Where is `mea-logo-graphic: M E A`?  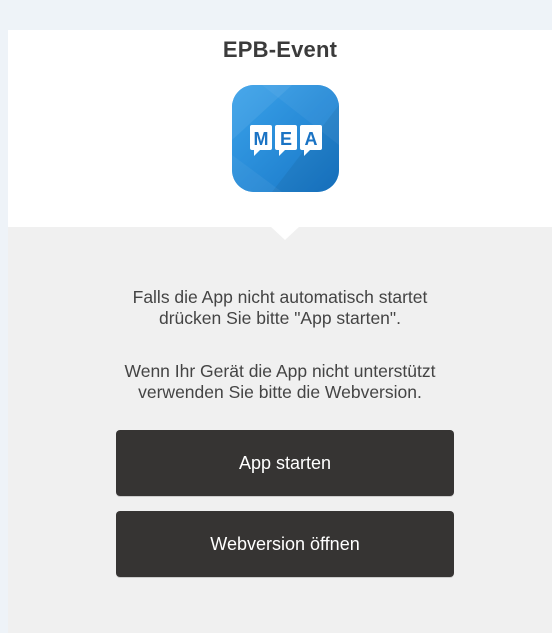
mea-logo-graphic: M E A is located at coordinates (285, 138).